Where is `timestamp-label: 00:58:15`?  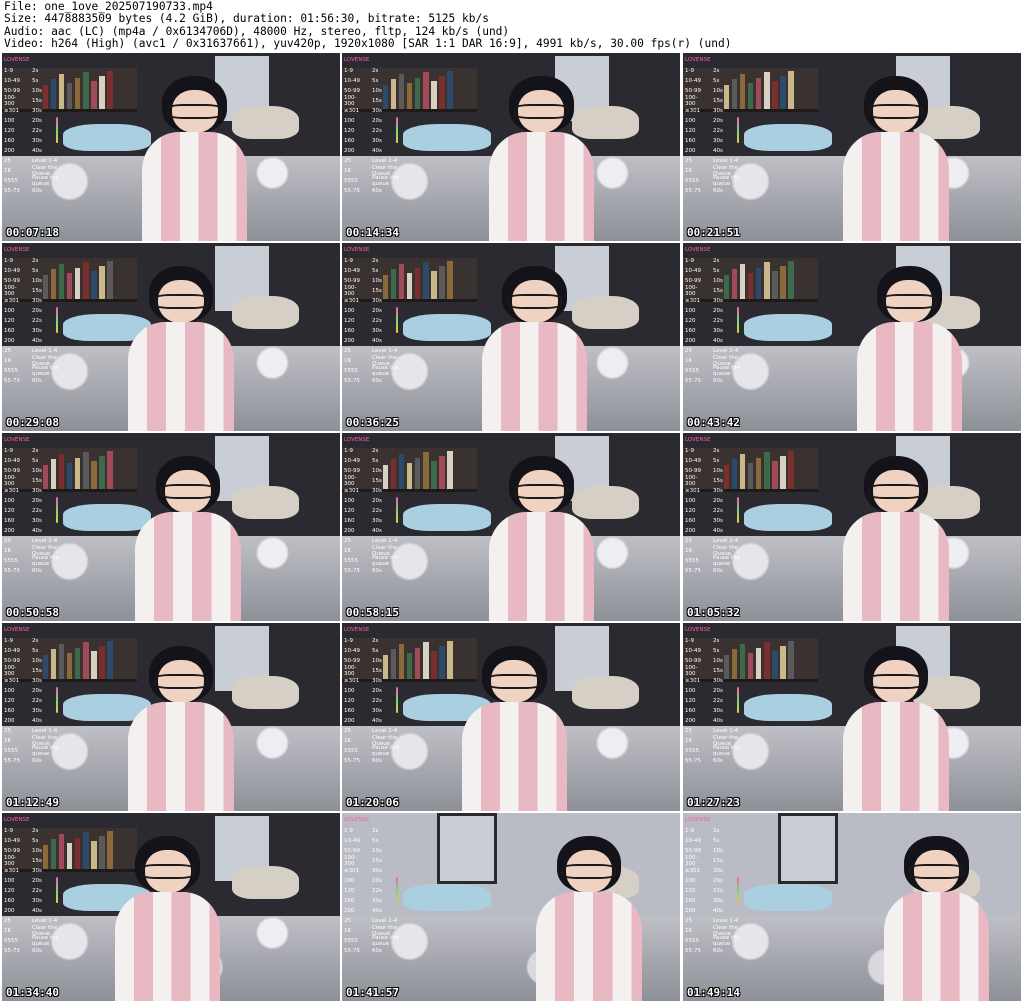
timestamp-label: 00:58:15 is located at coordinates (372, 612).